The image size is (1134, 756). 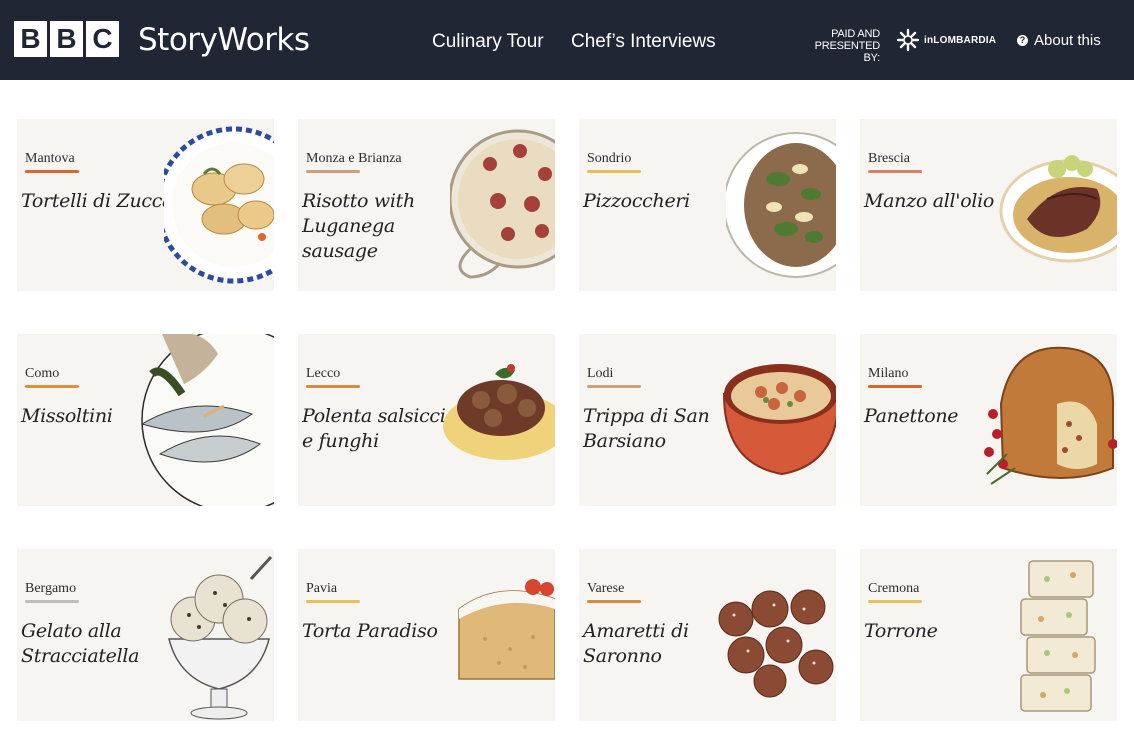 What do you see at coordinates (1022, 40) in the screenshot?
I see `question-icon: ?` at bounding box center [1022, 40].